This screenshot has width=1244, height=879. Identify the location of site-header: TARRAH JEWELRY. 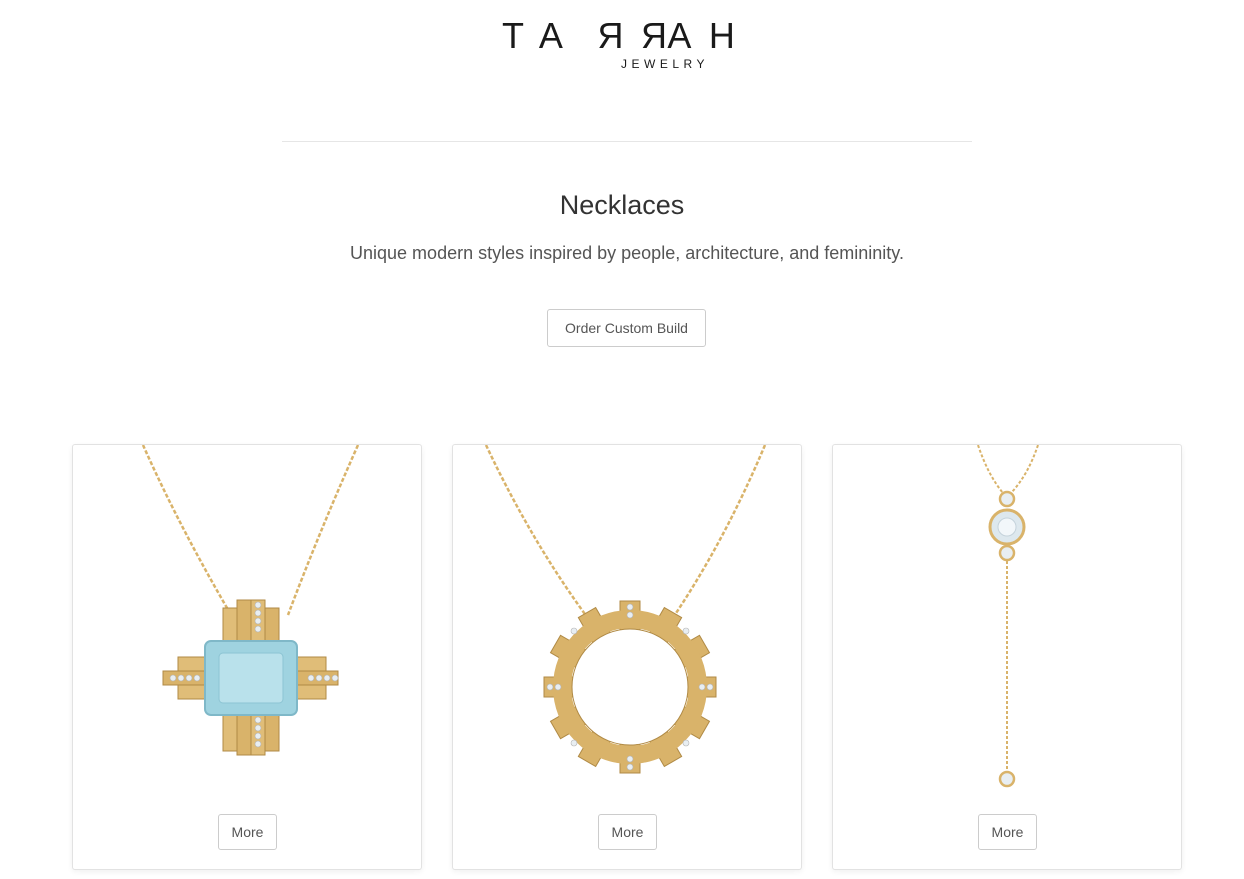
(622, 45).